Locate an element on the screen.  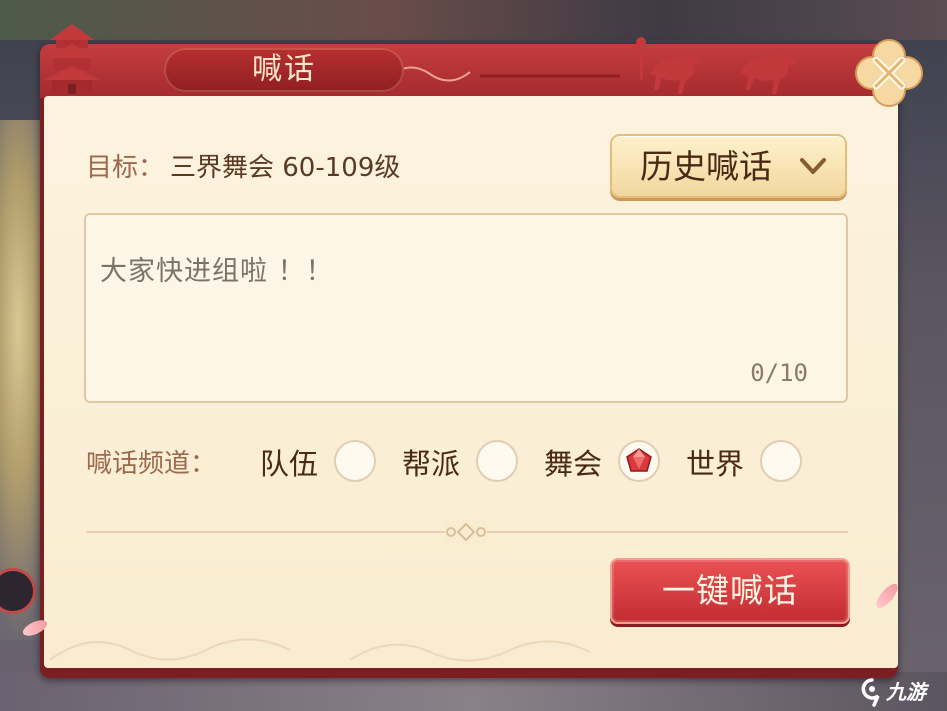
char-counter: 0/10 is located at coordinates (779, 373).